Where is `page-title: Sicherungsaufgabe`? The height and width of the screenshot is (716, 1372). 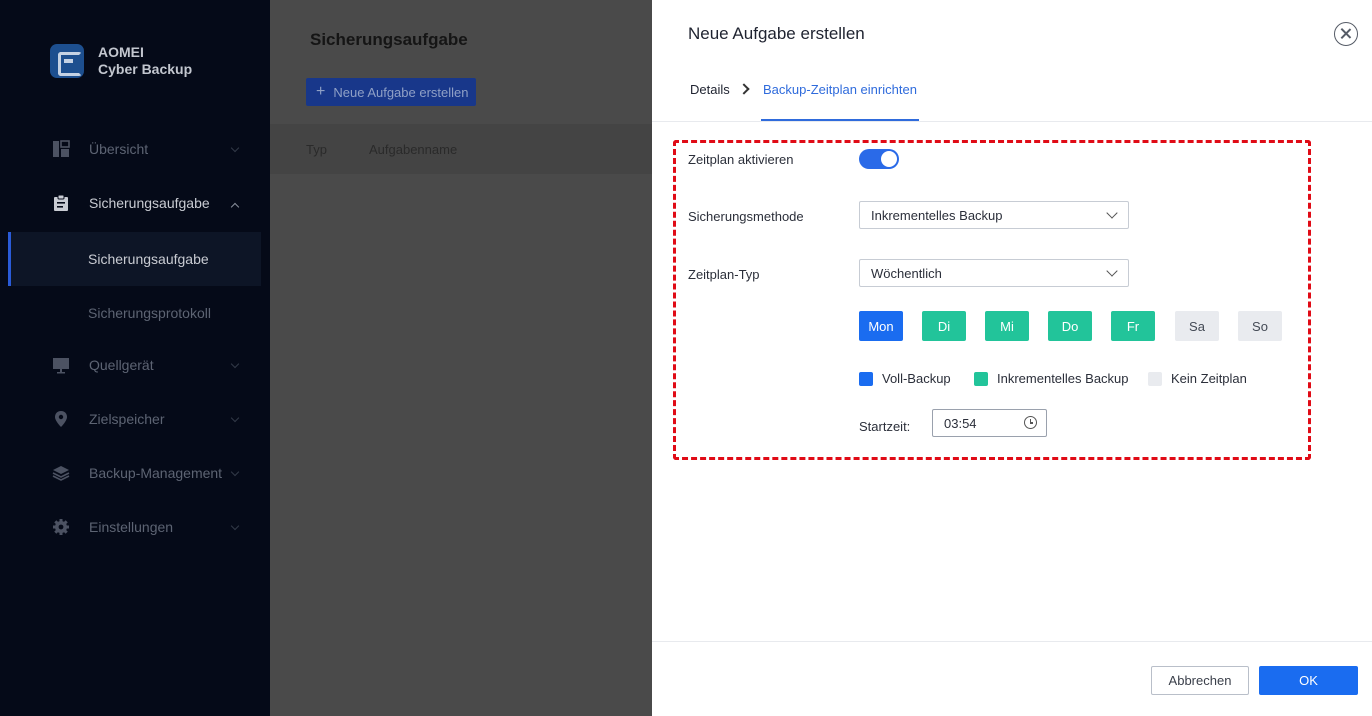 page-title: Sicherungsaufgabe is located at coordinates (389, 39).